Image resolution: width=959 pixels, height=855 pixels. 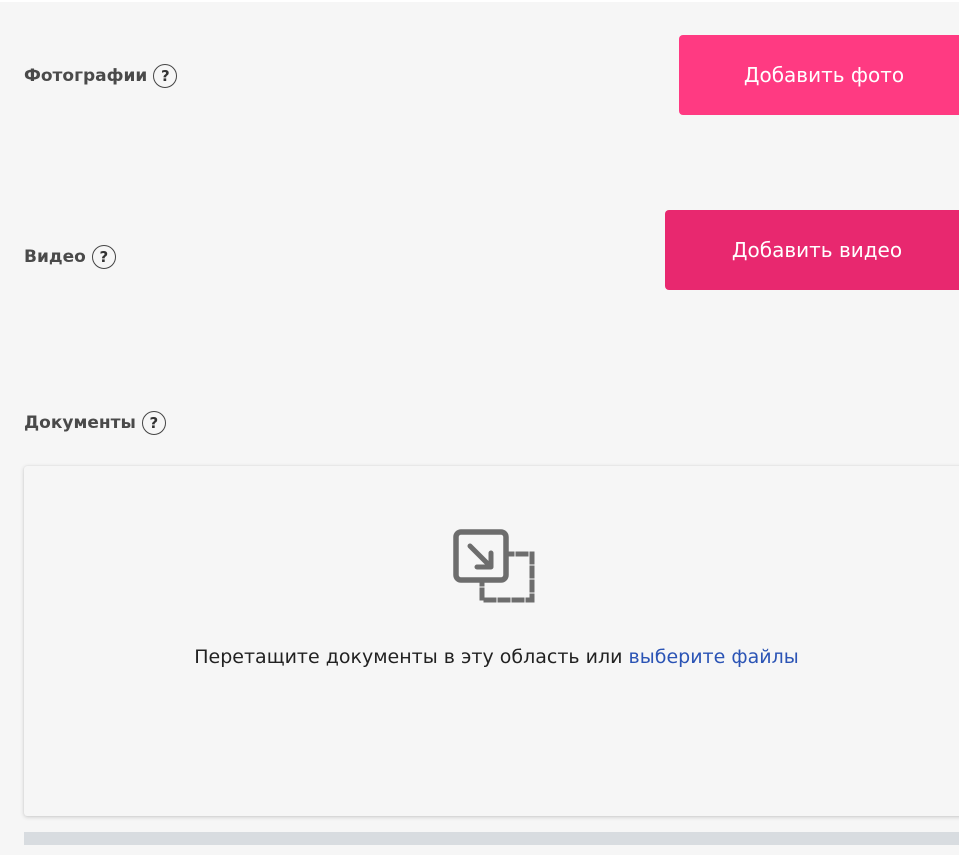 I want to click on video-section-label: Видео ?, so click(x=70, y=257).